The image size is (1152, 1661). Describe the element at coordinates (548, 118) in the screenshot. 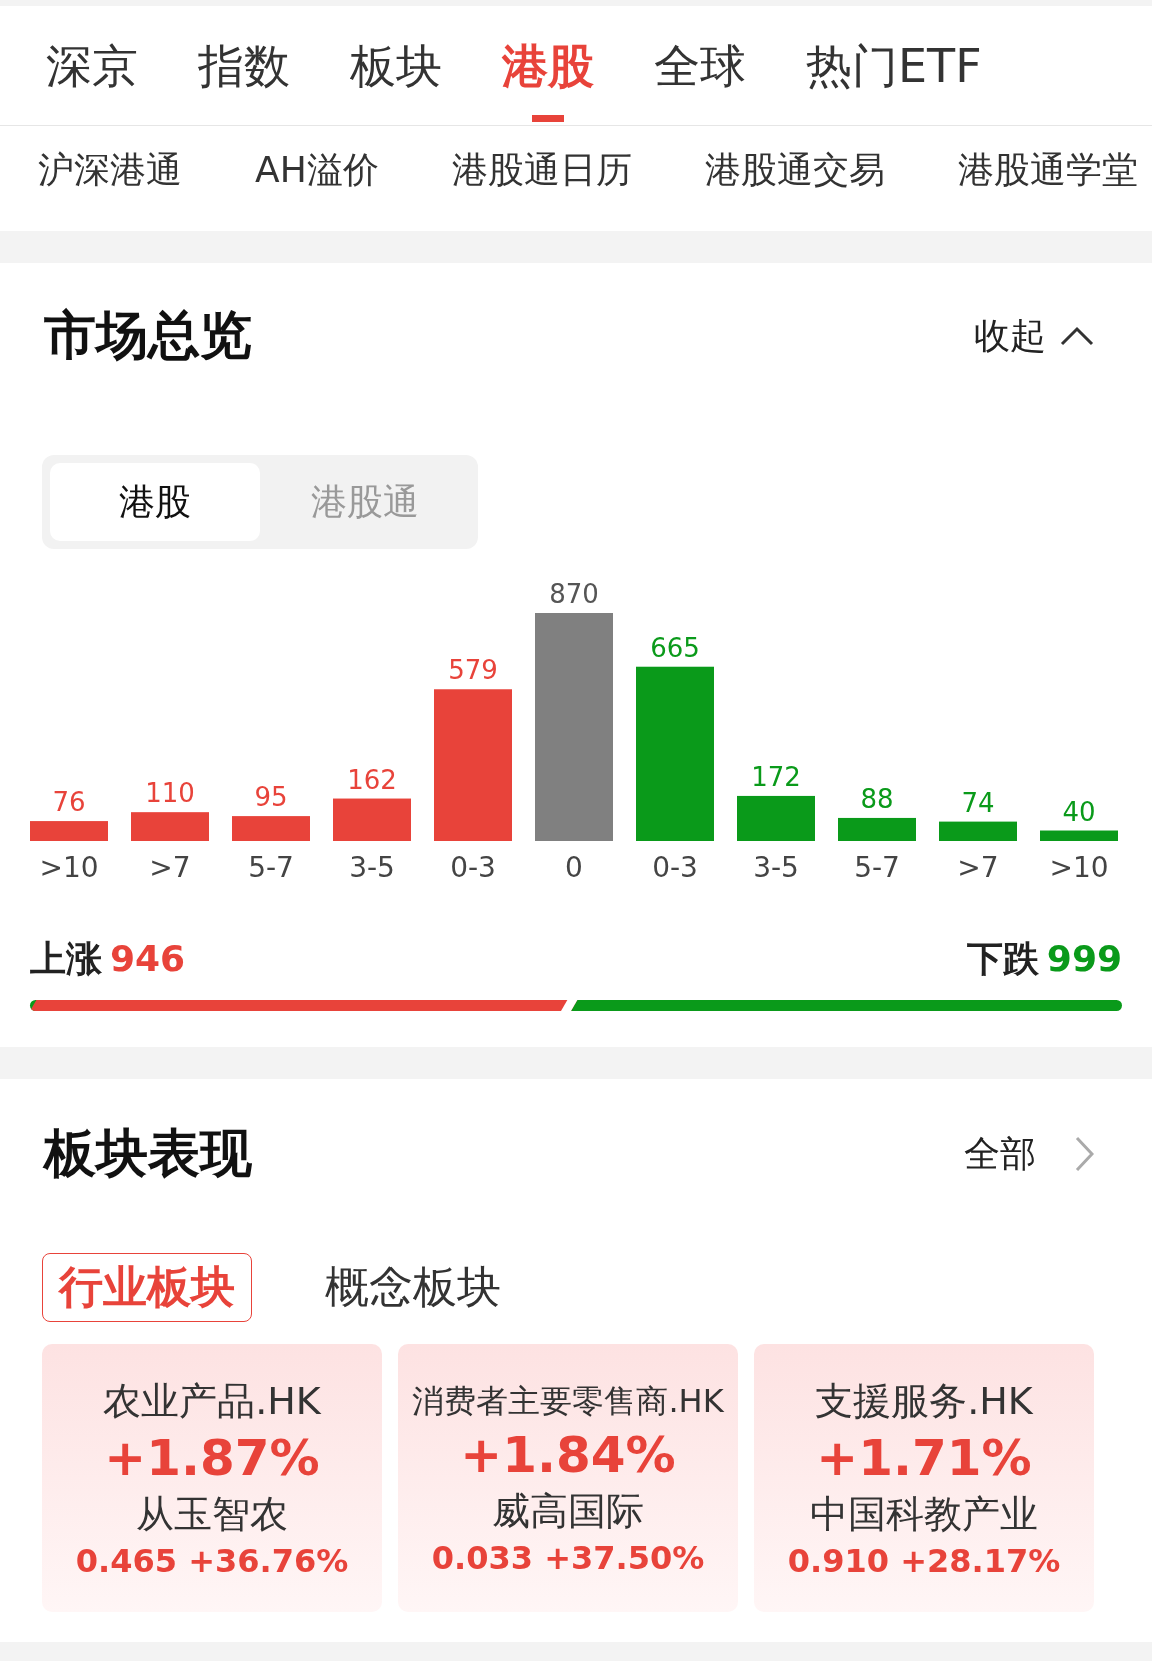

I see `tab-underline` at that location.